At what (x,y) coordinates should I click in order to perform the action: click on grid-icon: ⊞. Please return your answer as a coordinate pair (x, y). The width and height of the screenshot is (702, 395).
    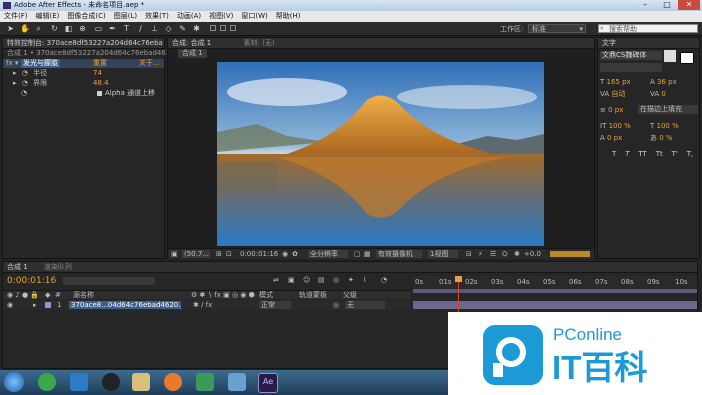
    Looking at the image, I should click on (219, 254).